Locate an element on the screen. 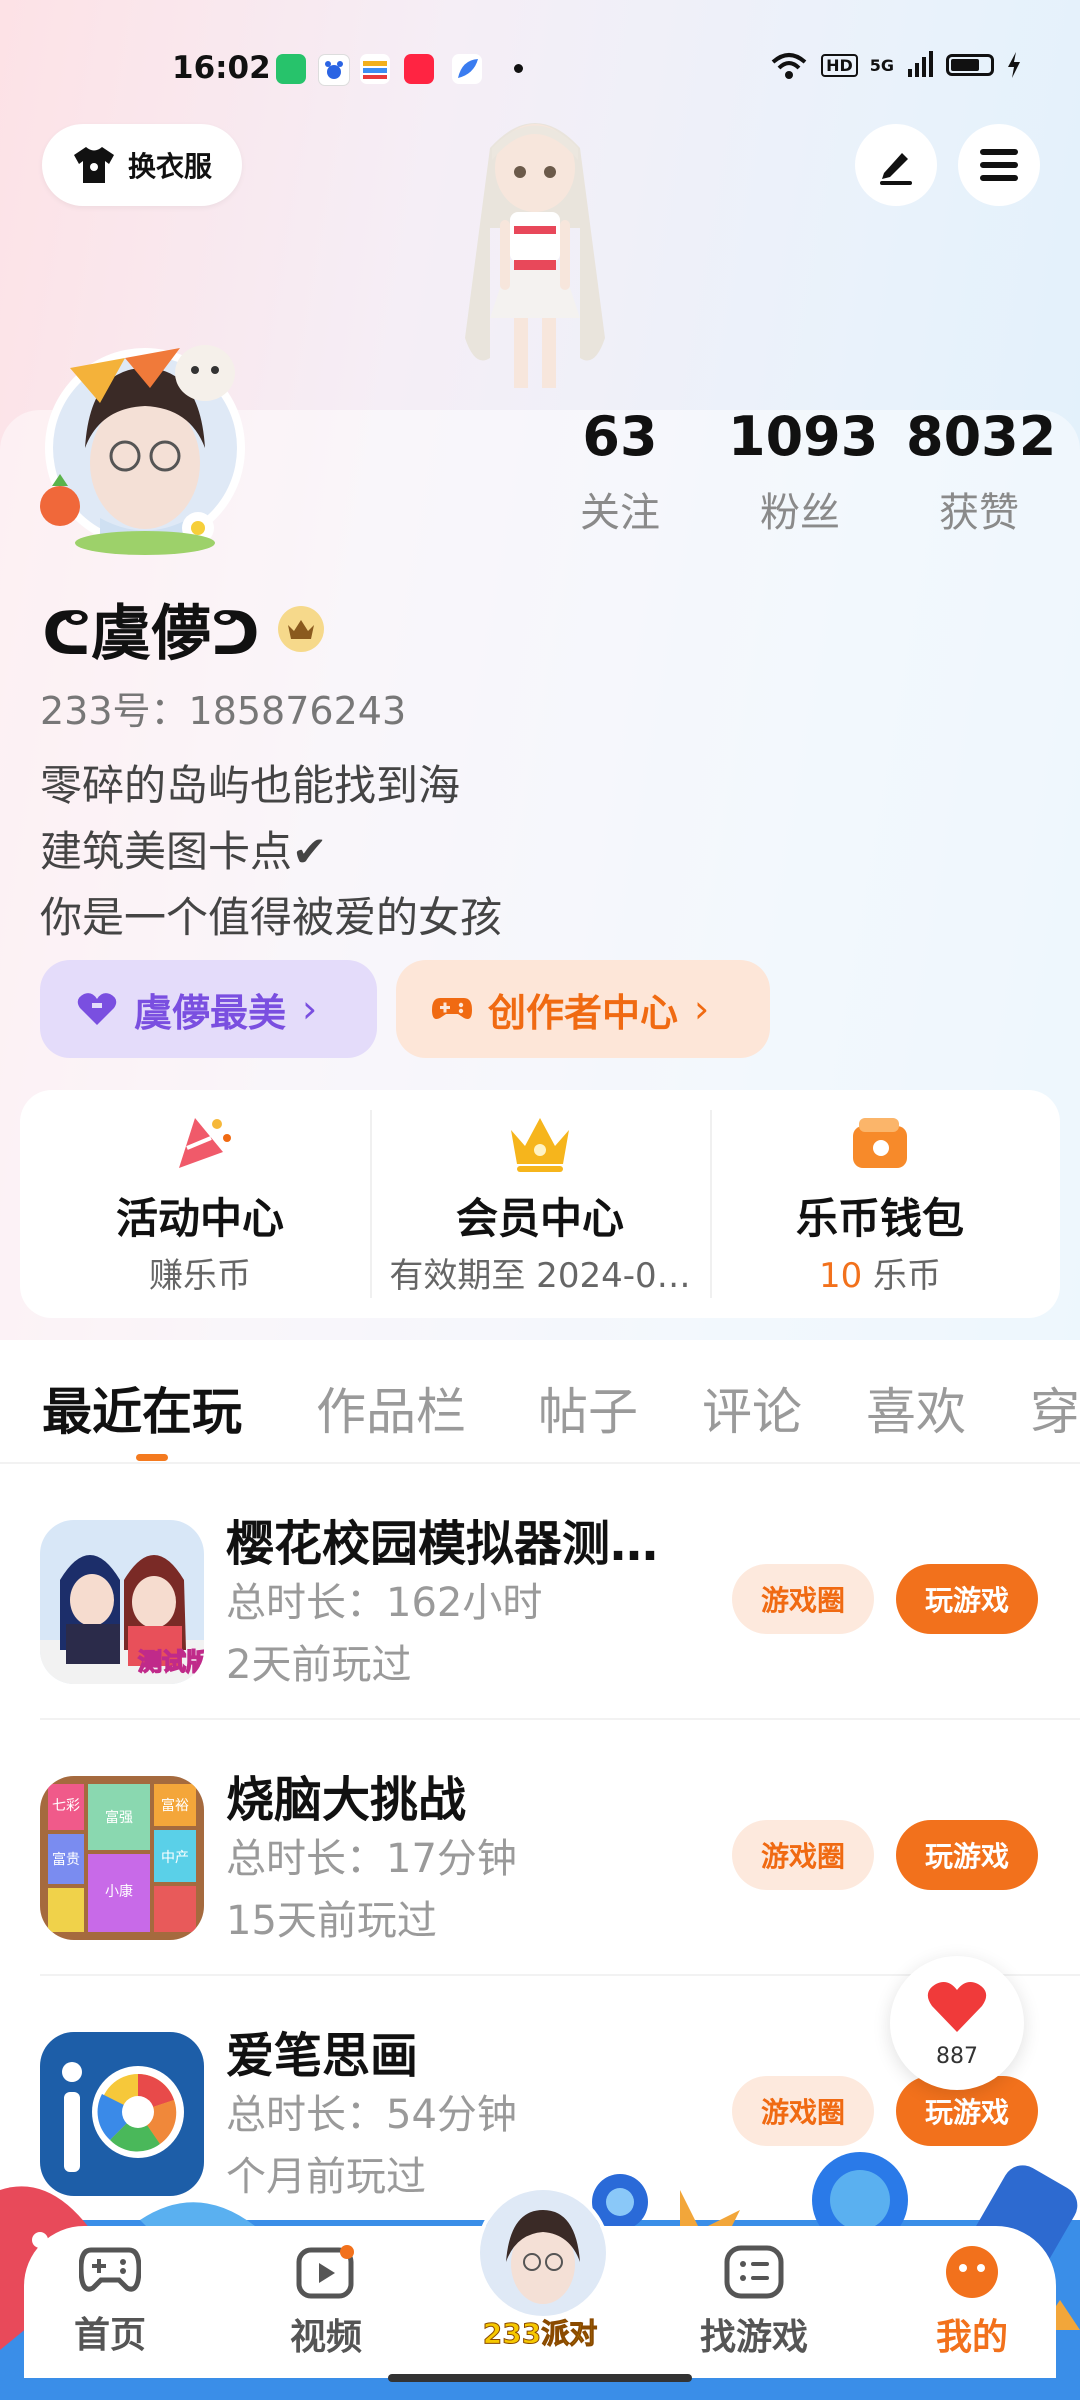 This screenshot has width=1080, height=2400. hamburger-menu-icon is located at coordinates (999, 165).